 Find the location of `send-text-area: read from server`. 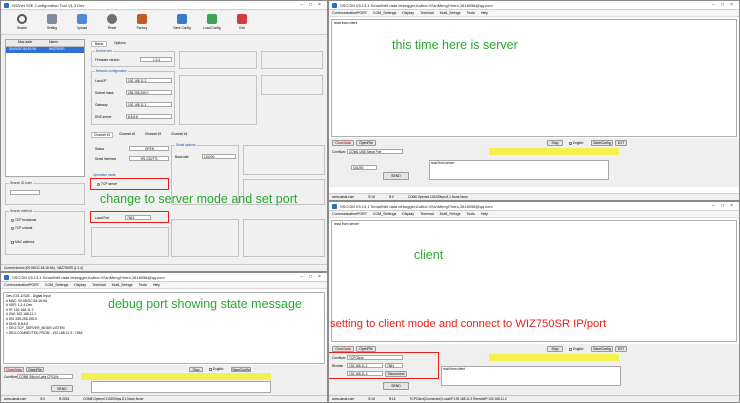

send-text-area: read from server is located at coordinates (519, 170).